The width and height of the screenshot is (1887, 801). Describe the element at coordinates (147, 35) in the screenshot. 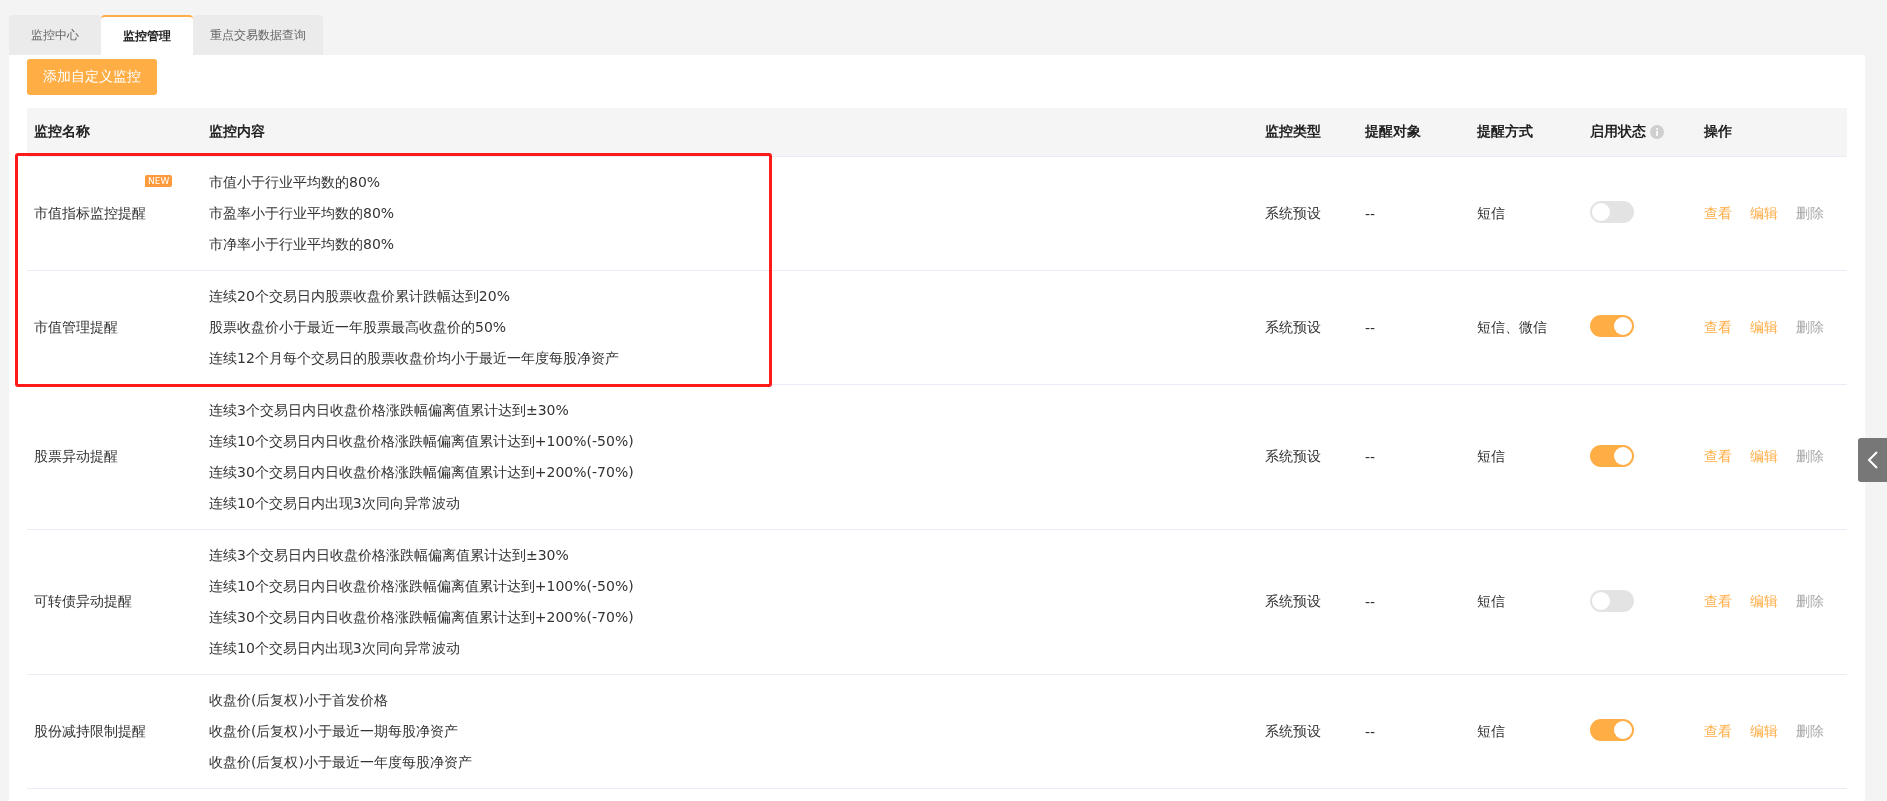

I see `tab: 监控管理` at that location.